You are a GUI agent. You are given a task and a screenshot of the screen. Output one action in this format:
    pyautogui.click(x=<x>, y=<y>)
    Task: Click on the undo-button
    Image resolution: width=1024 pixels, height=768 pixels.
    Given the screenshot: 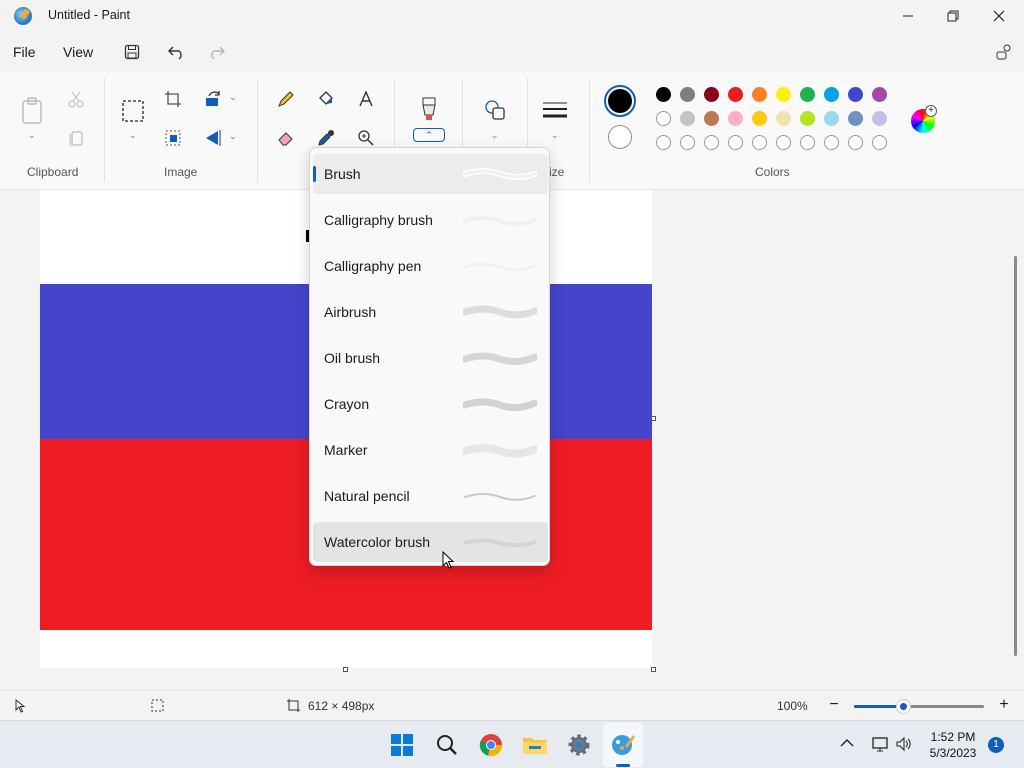 What is the action you would take?
    pyautogui.click(x=177, y=52)
    